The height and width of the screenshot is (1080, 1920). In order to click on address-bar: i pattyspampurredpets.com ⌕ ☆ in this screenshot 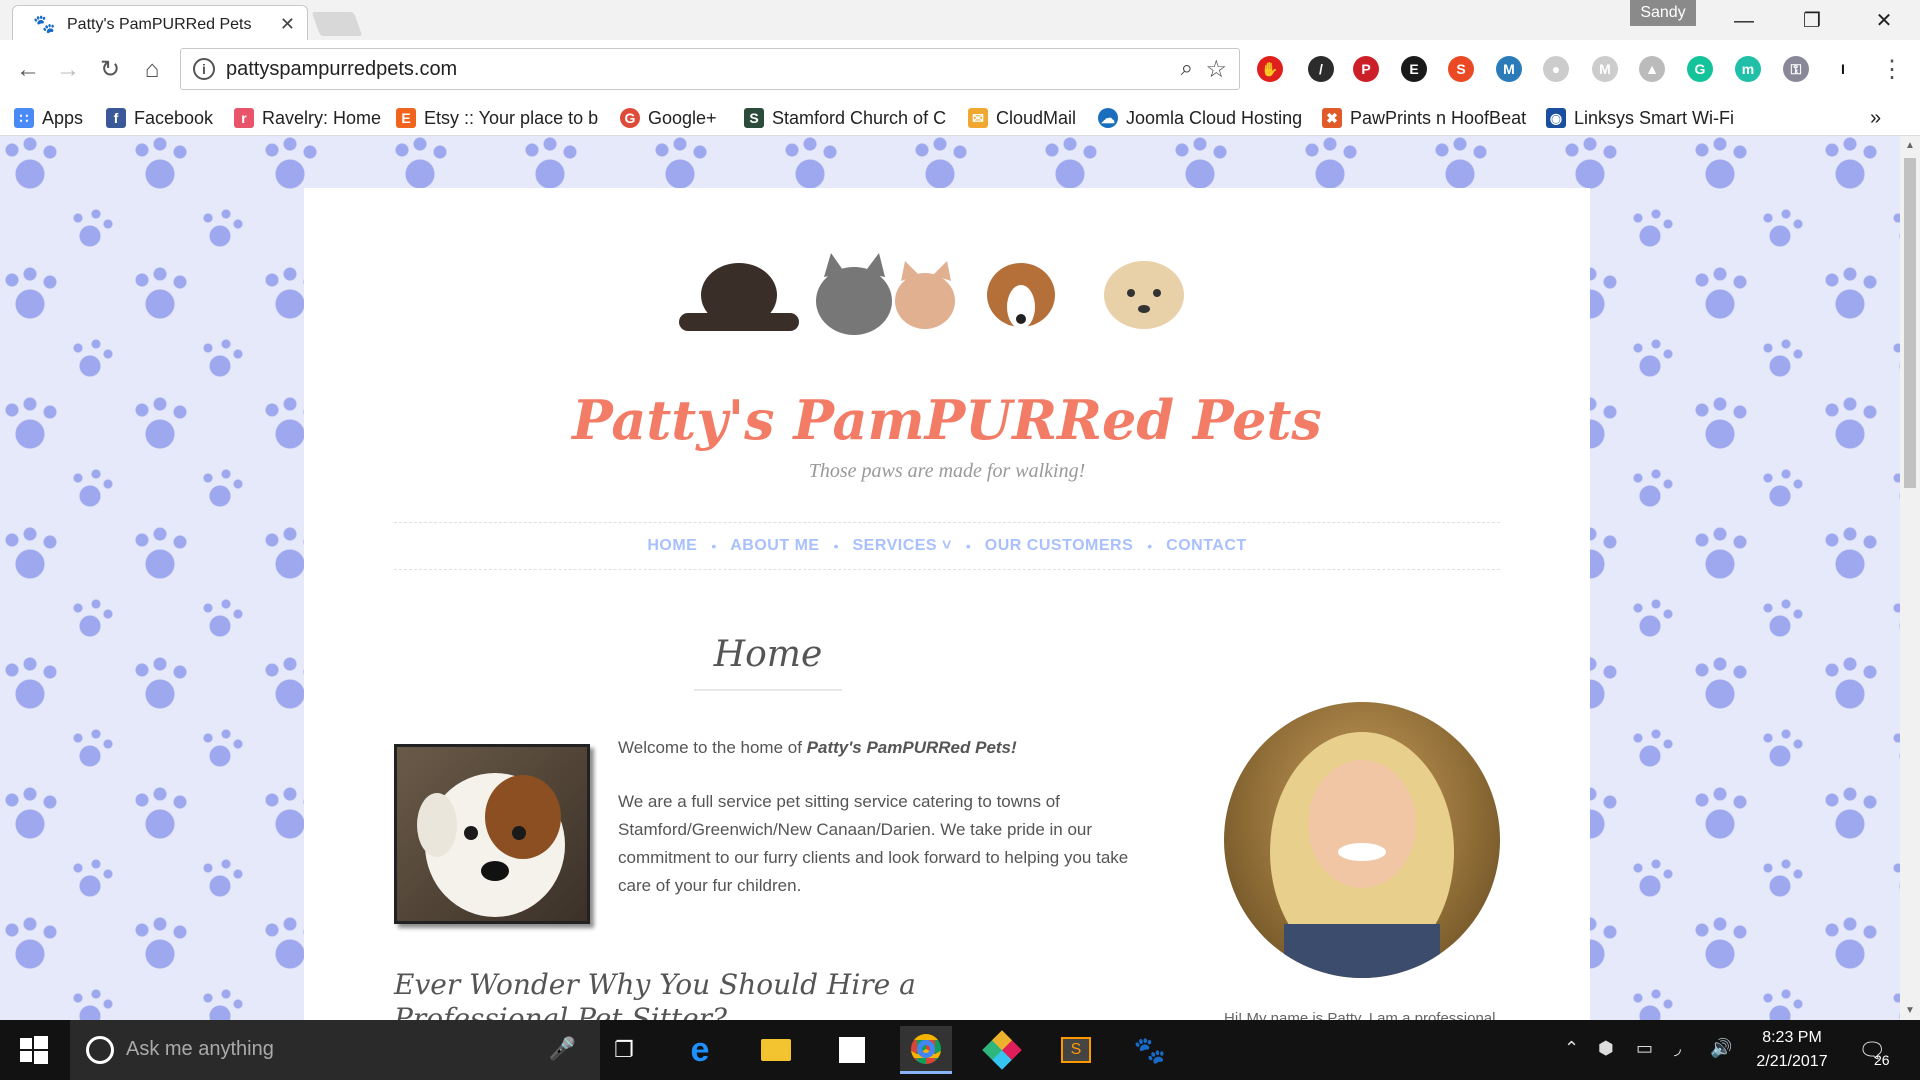, I will do `click(710, 69)`.